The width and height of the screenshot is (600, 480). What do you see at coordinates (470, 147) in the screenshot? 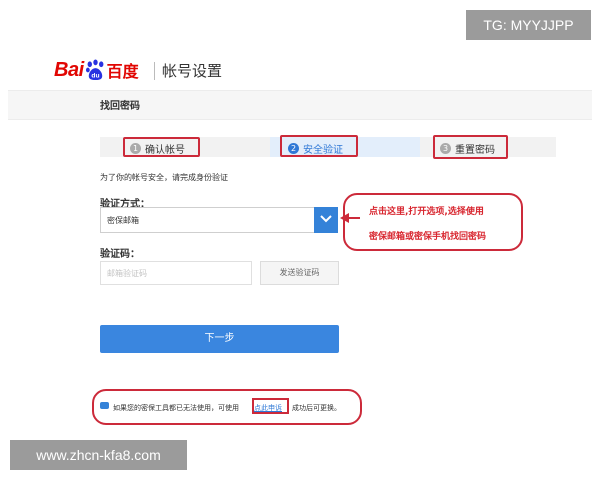
I see `annotation-box-step3` at bounding box center [470, 147].